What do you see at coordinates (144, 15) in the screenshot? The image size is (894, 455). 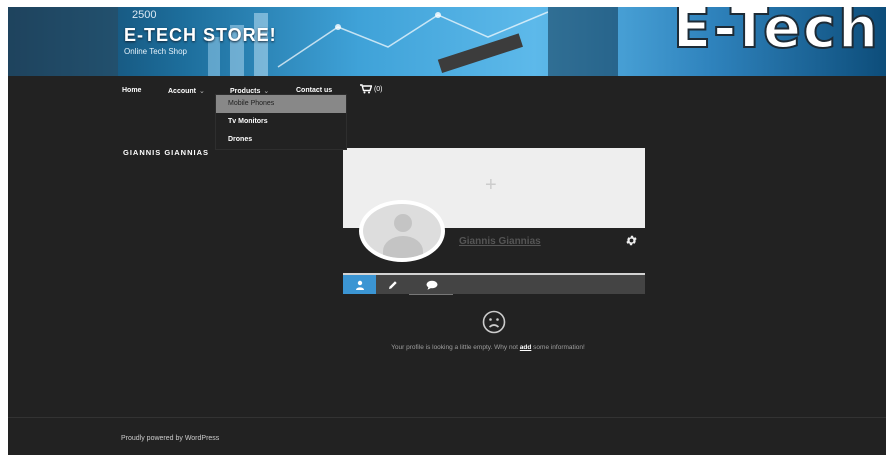 I see `header-number: 2500` at bounding box center [144, 15].